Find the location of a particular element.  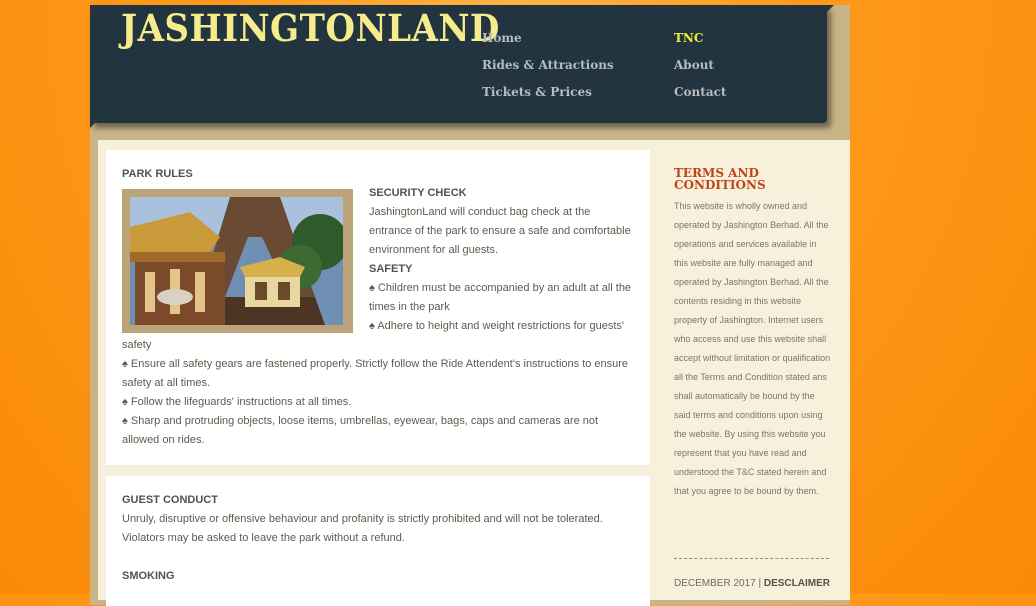

nav-rides-attractions: Rides & Attractions is located at coordinates (548, 65).